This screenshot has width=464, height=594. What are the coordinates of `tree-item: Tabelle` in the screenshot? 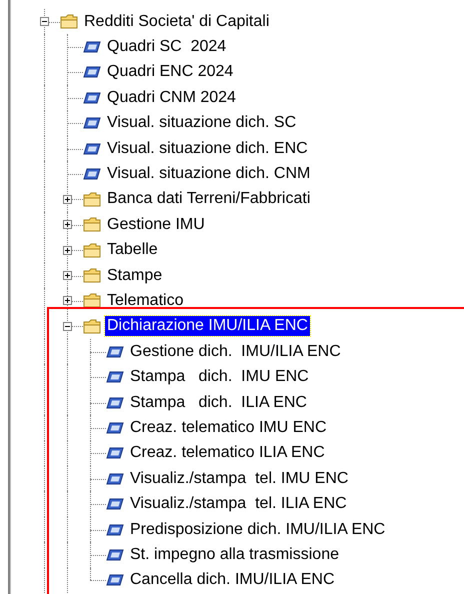 It's located at (132, 250).